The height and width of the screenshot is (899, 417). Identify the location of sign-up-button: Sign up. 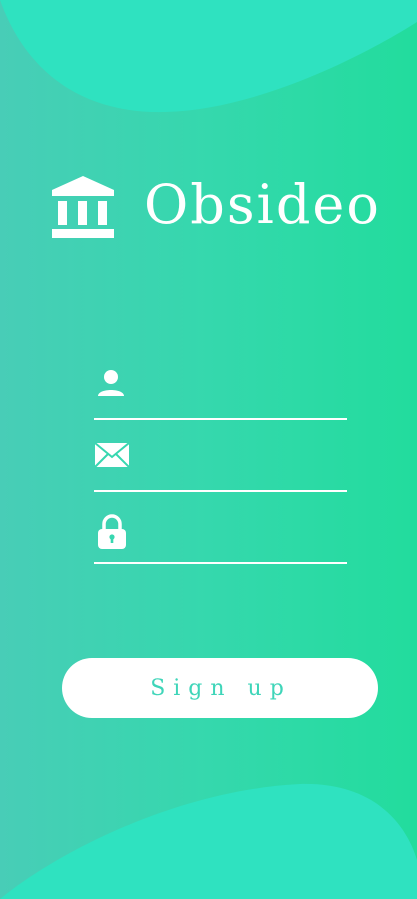
(220, 688).